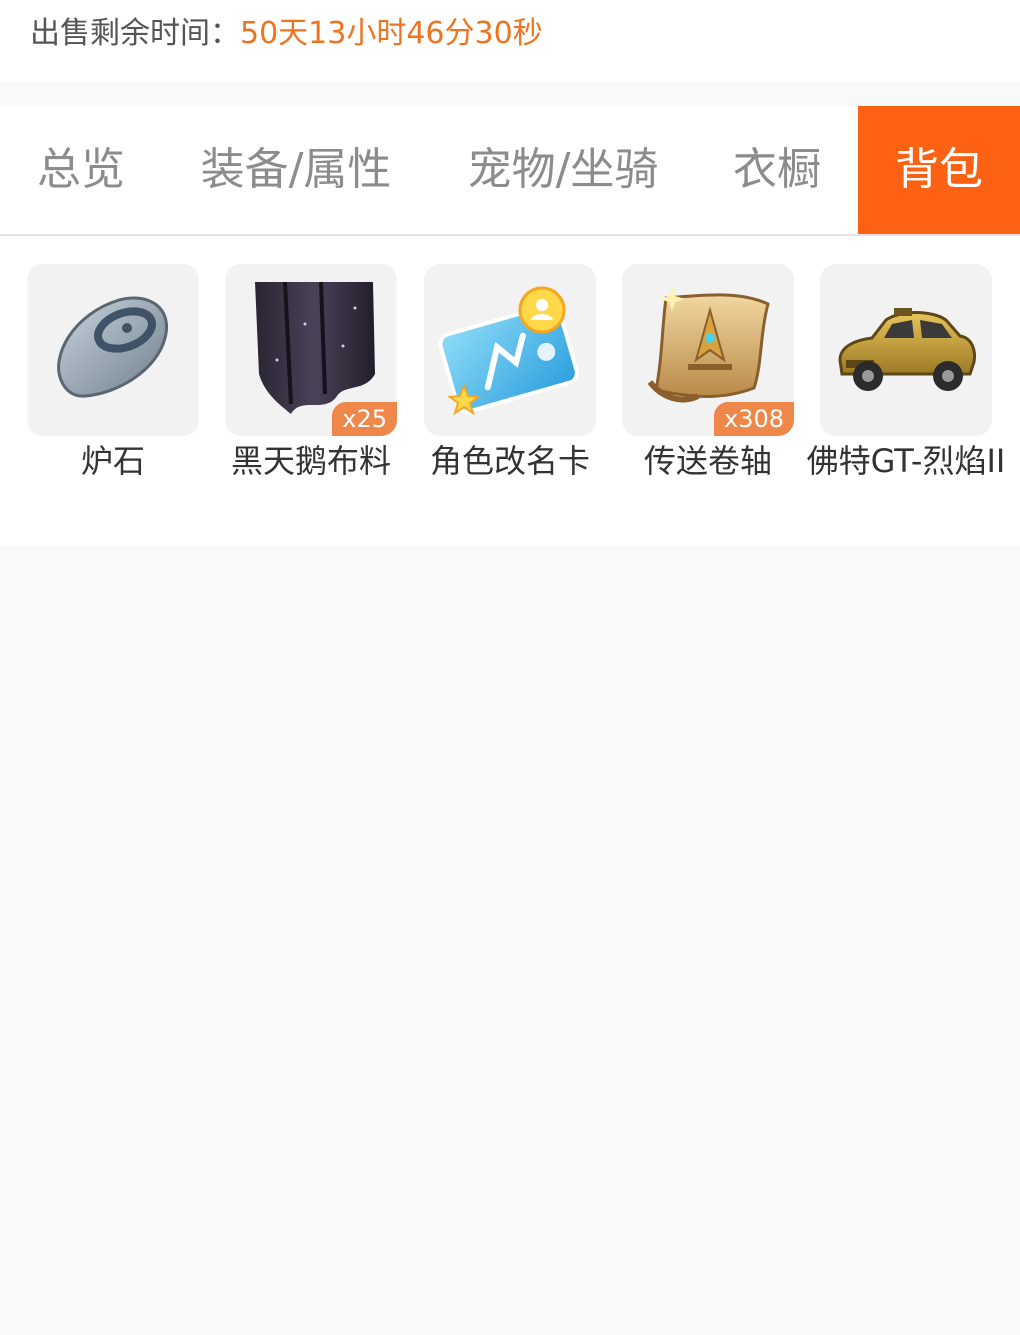 Image resolution: width=1020 pixels, height=1335 pixels. What do you see at coordinates (310, 461) in the screenshot?
I see `item-name: 黑天鹅布料` at bounding box center [310, 461].